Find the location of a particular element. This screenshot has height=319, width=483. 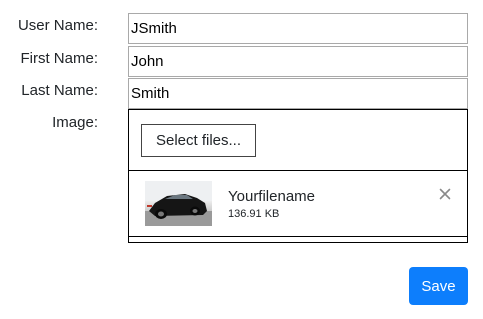

file-thumbnail is located at coordinates (178, 203).